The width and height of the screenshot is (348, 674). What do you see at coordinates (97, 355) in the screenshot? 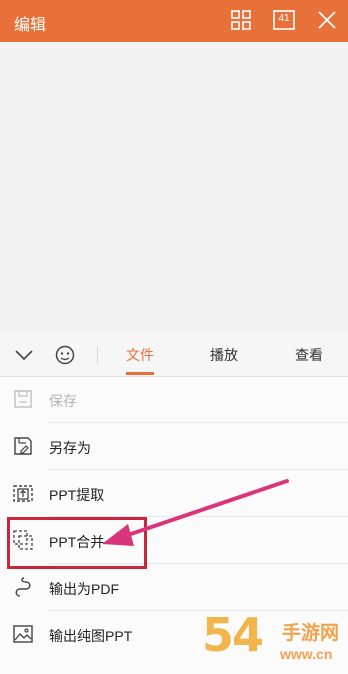
I see `toolbar-divider` at bounding box center [97, 355].